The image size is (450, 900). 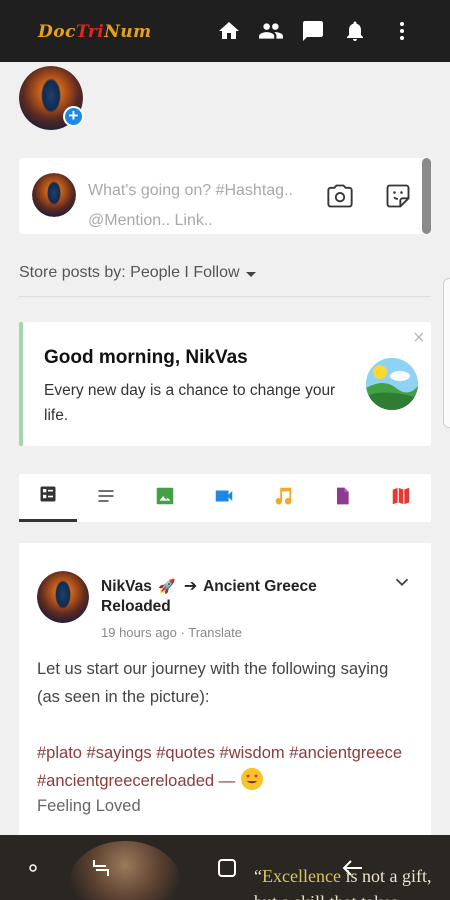 I want to click on nav-dot-icon, so click(x=33, y=868).